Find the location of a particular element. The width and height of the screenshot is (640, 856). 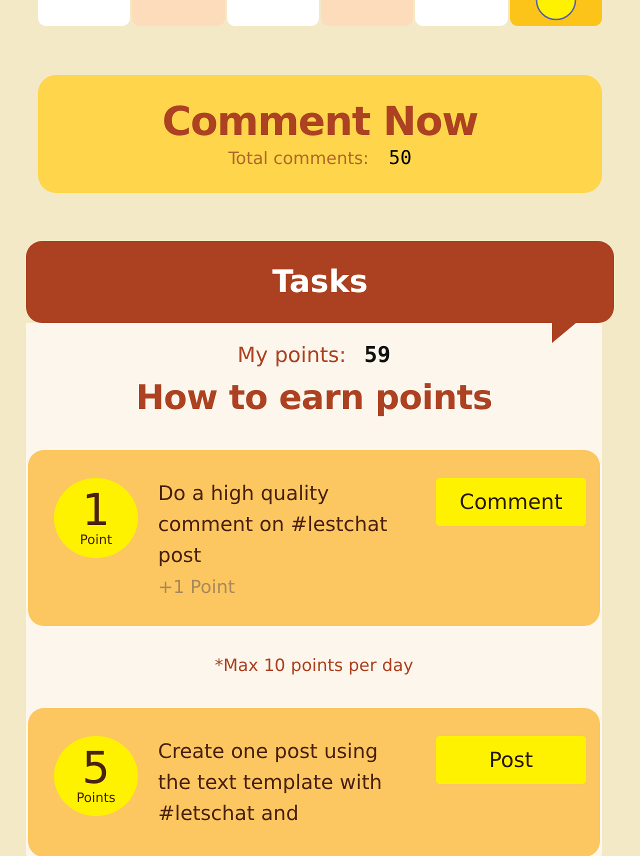

task-button: Comment is located at coordinates (511, 502).